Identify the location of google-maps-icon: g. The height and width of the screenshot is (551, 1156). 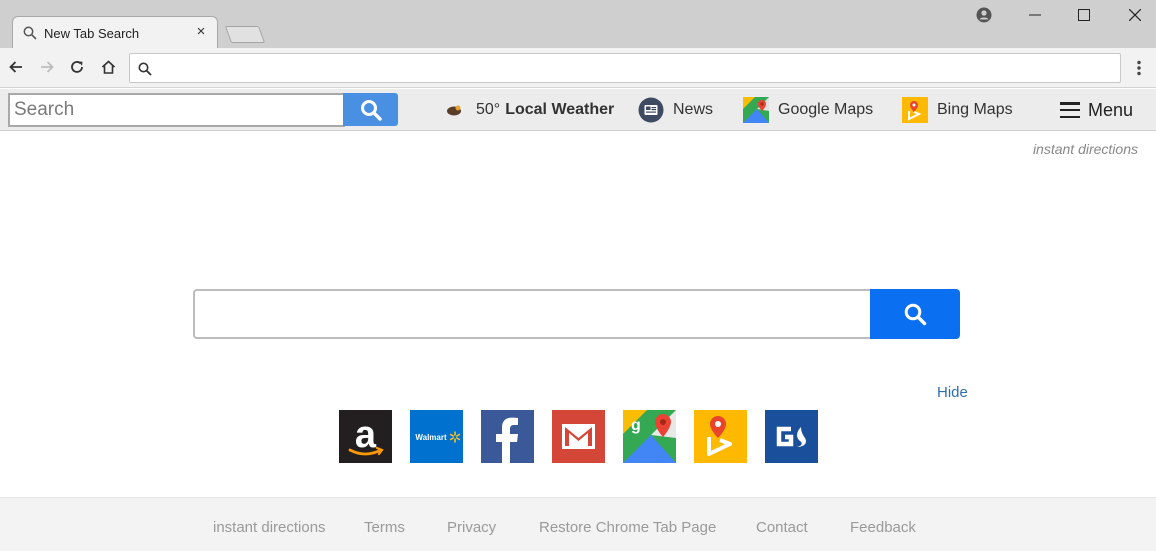
(649, 436).